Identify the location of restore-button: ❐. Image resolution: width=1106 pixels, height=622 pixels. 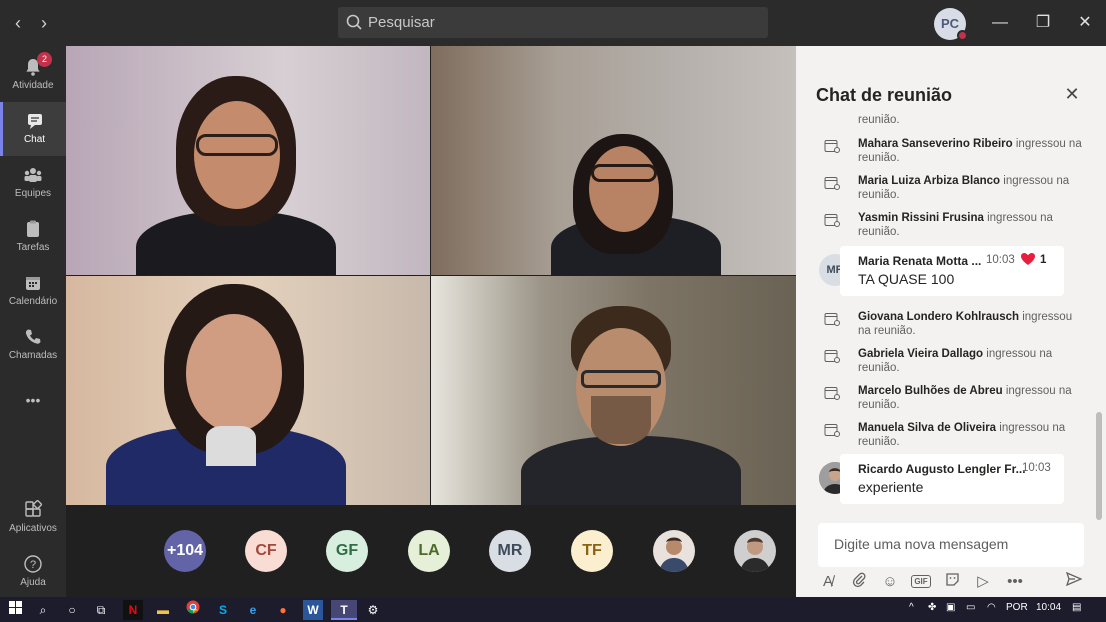
(1043, 23).